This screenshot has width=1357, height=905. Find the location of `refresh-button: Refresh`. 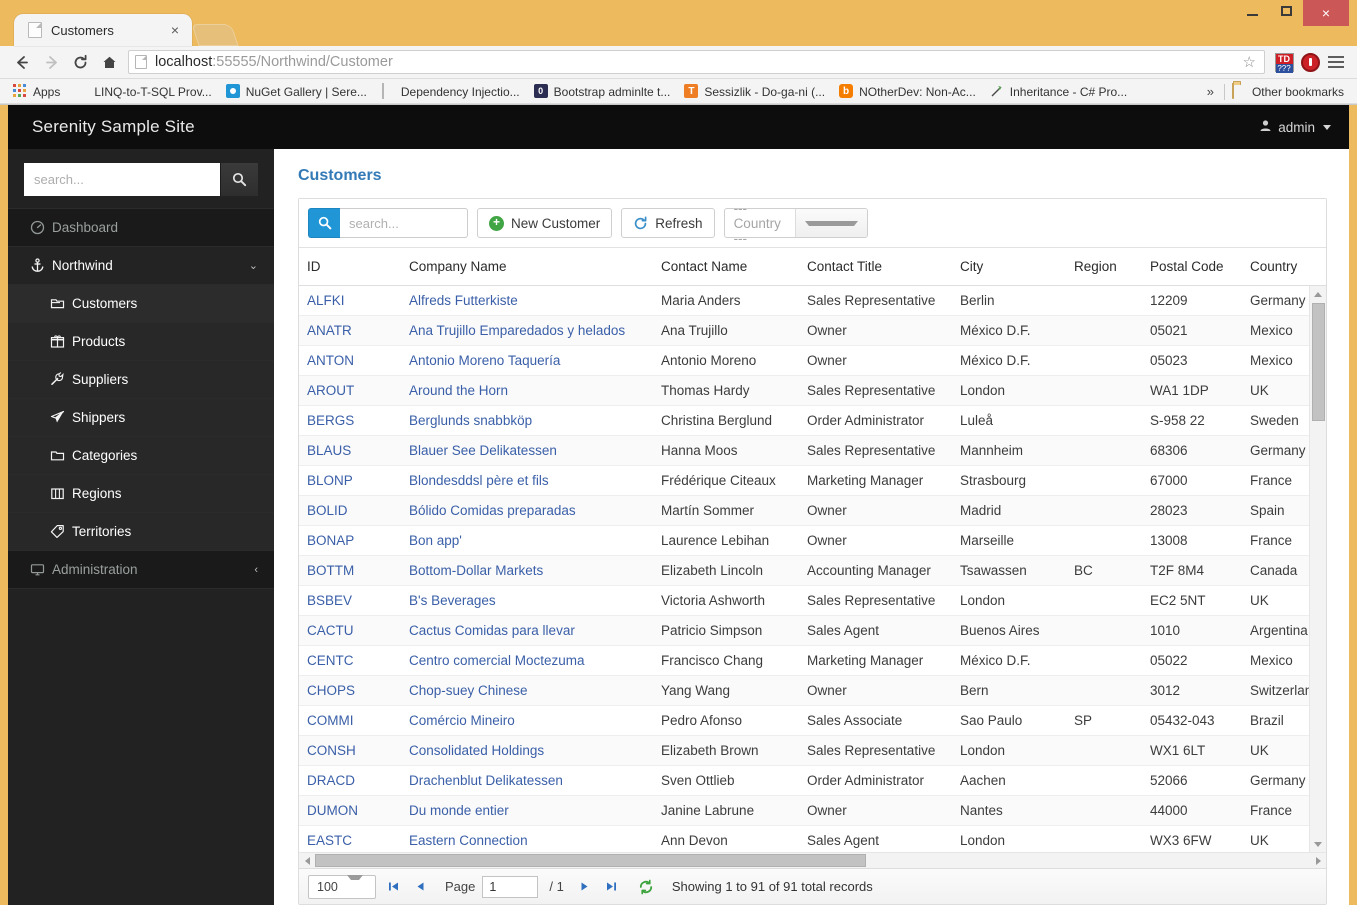

refresh-button: Refresh is located at coordinates (668, 223).